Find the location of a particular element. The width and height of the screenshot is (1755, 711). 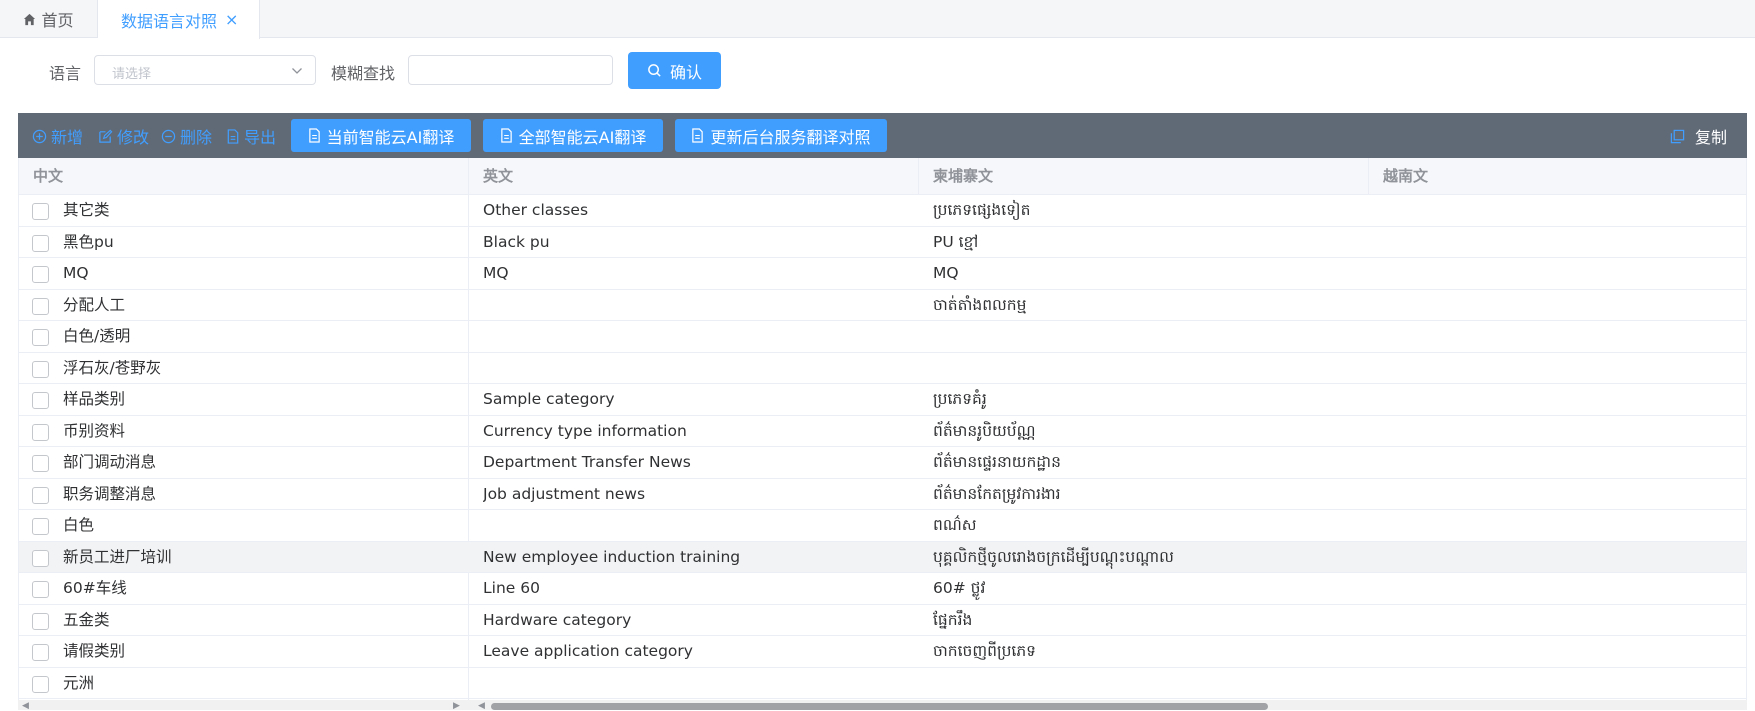

cell-khmer: MQ is located at coordinates (946, 273).